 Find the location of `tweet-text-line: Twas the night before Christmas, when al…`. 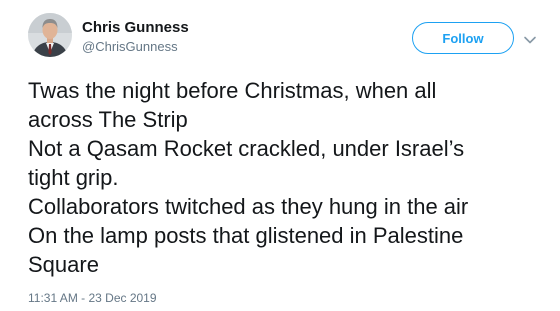

tweet-text-line: Twas the night before Christmas, when al… is located at coordinates (232, 90).